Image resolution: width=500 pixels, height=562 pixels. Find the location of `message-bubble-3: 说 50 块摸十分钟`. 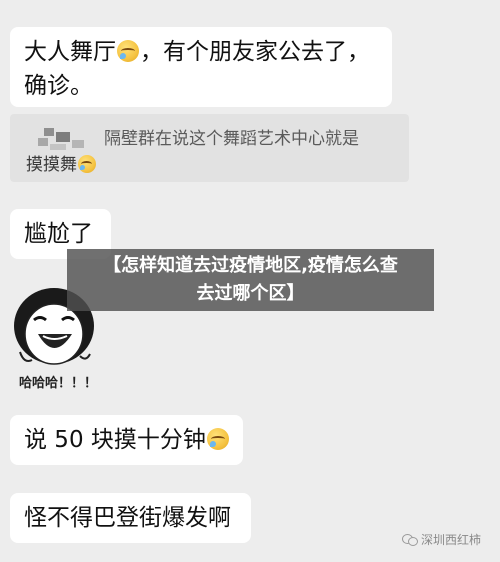

message-bubble-3: 说 50 块摸十分钟 is located at coordinates (126, 440).